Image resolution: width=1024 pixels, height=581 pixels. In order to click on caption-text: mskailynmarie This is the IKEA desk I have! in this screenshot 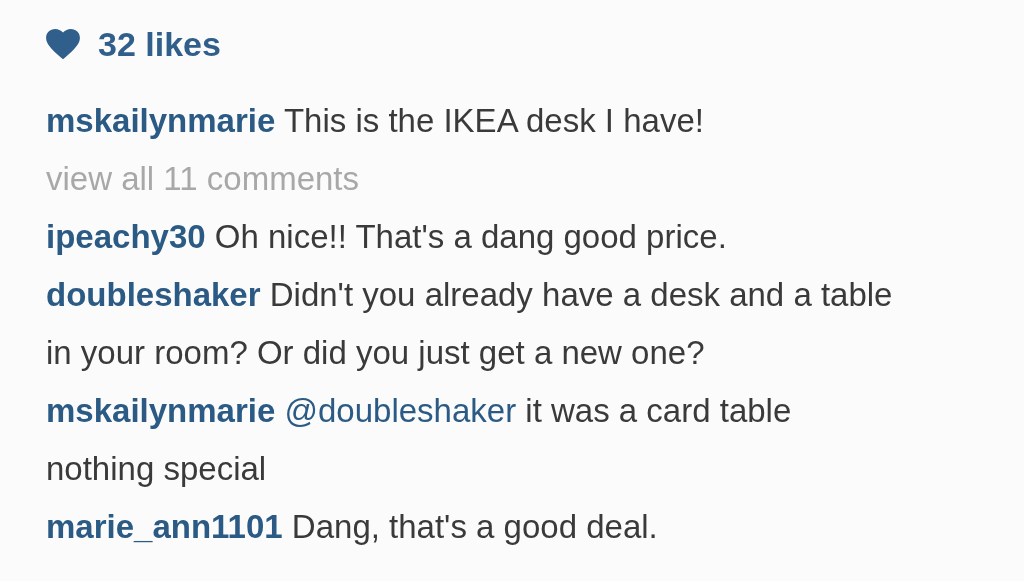, I will do `click(375, 121)`.